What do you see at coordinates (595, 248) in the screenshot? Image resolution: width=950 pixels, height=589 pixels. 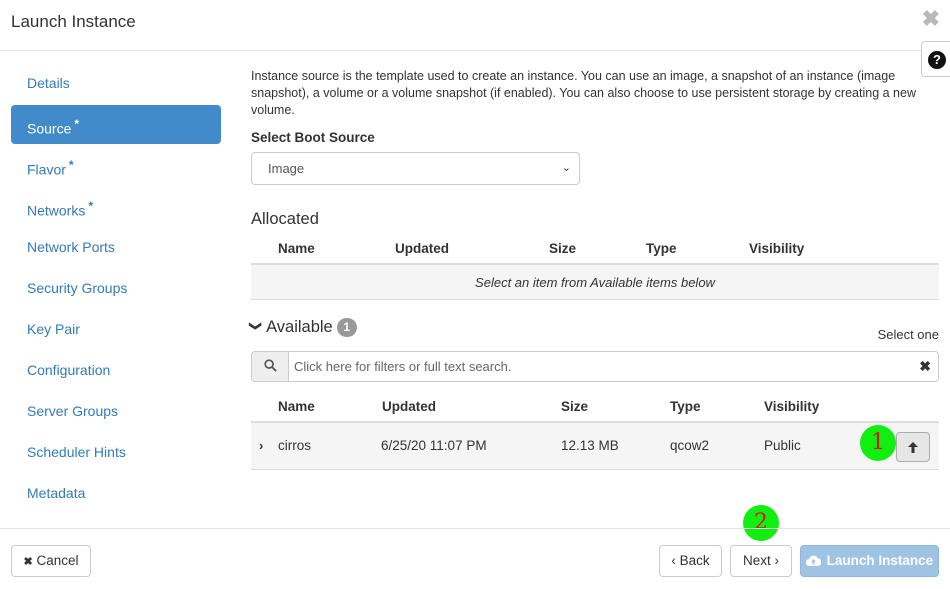 I see `allocated-table-header: Name Updated Size Type Visibility` at bounding box center [595, 248].